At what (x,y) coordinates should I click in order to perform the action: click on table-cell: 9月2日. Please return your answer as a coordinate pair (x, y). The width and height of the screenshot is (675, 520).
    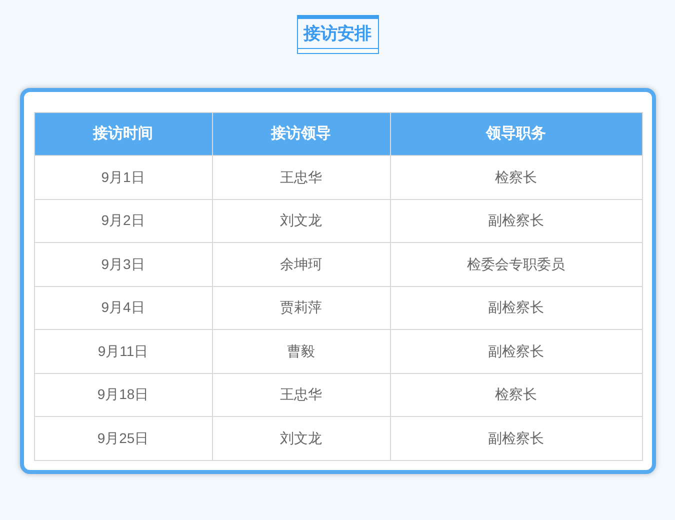
    Looking at the image, I should click on (123, 220).